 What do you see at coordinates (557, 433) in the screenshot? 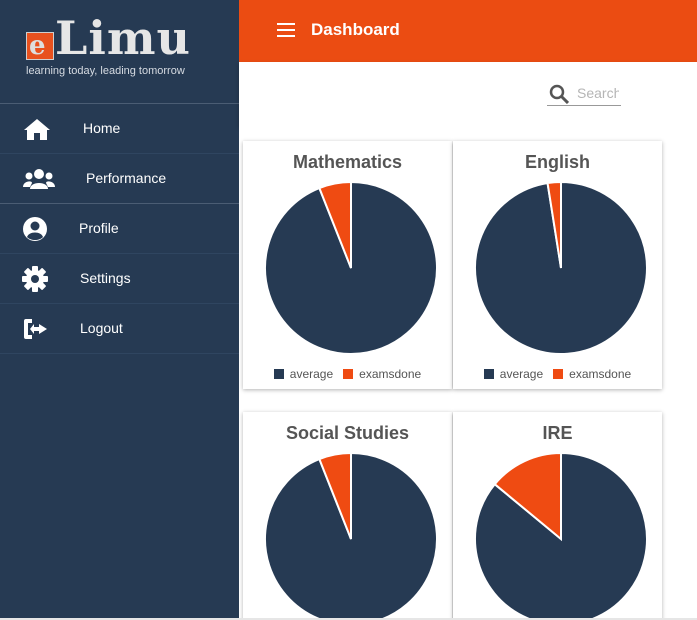
I see `chart-title: IRE` at bounding box center [557, 433].